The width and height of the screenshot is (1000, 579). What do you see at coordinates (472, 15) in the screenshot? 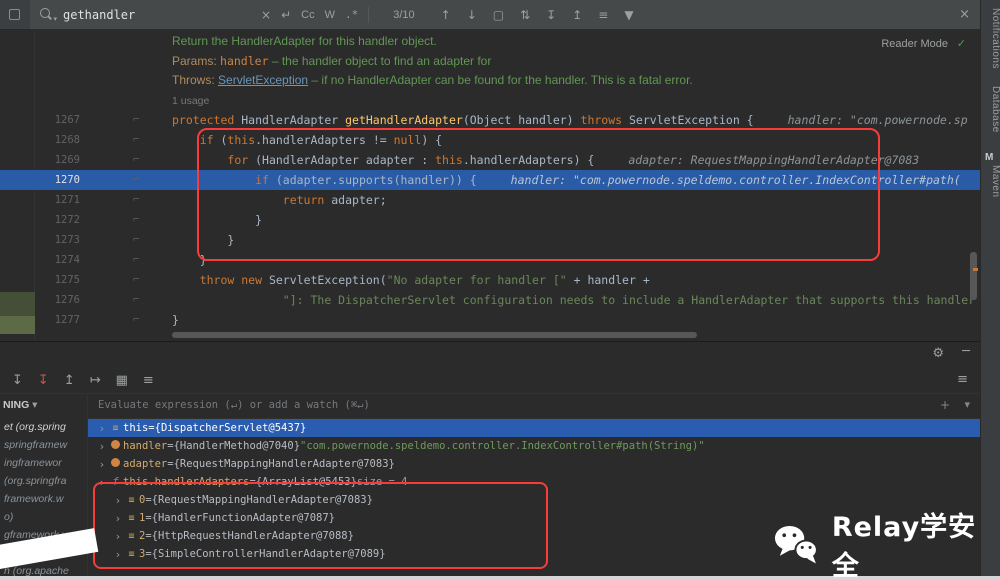
I see `next-occurrence-icon: ↓` at bounding box center [472, 15].